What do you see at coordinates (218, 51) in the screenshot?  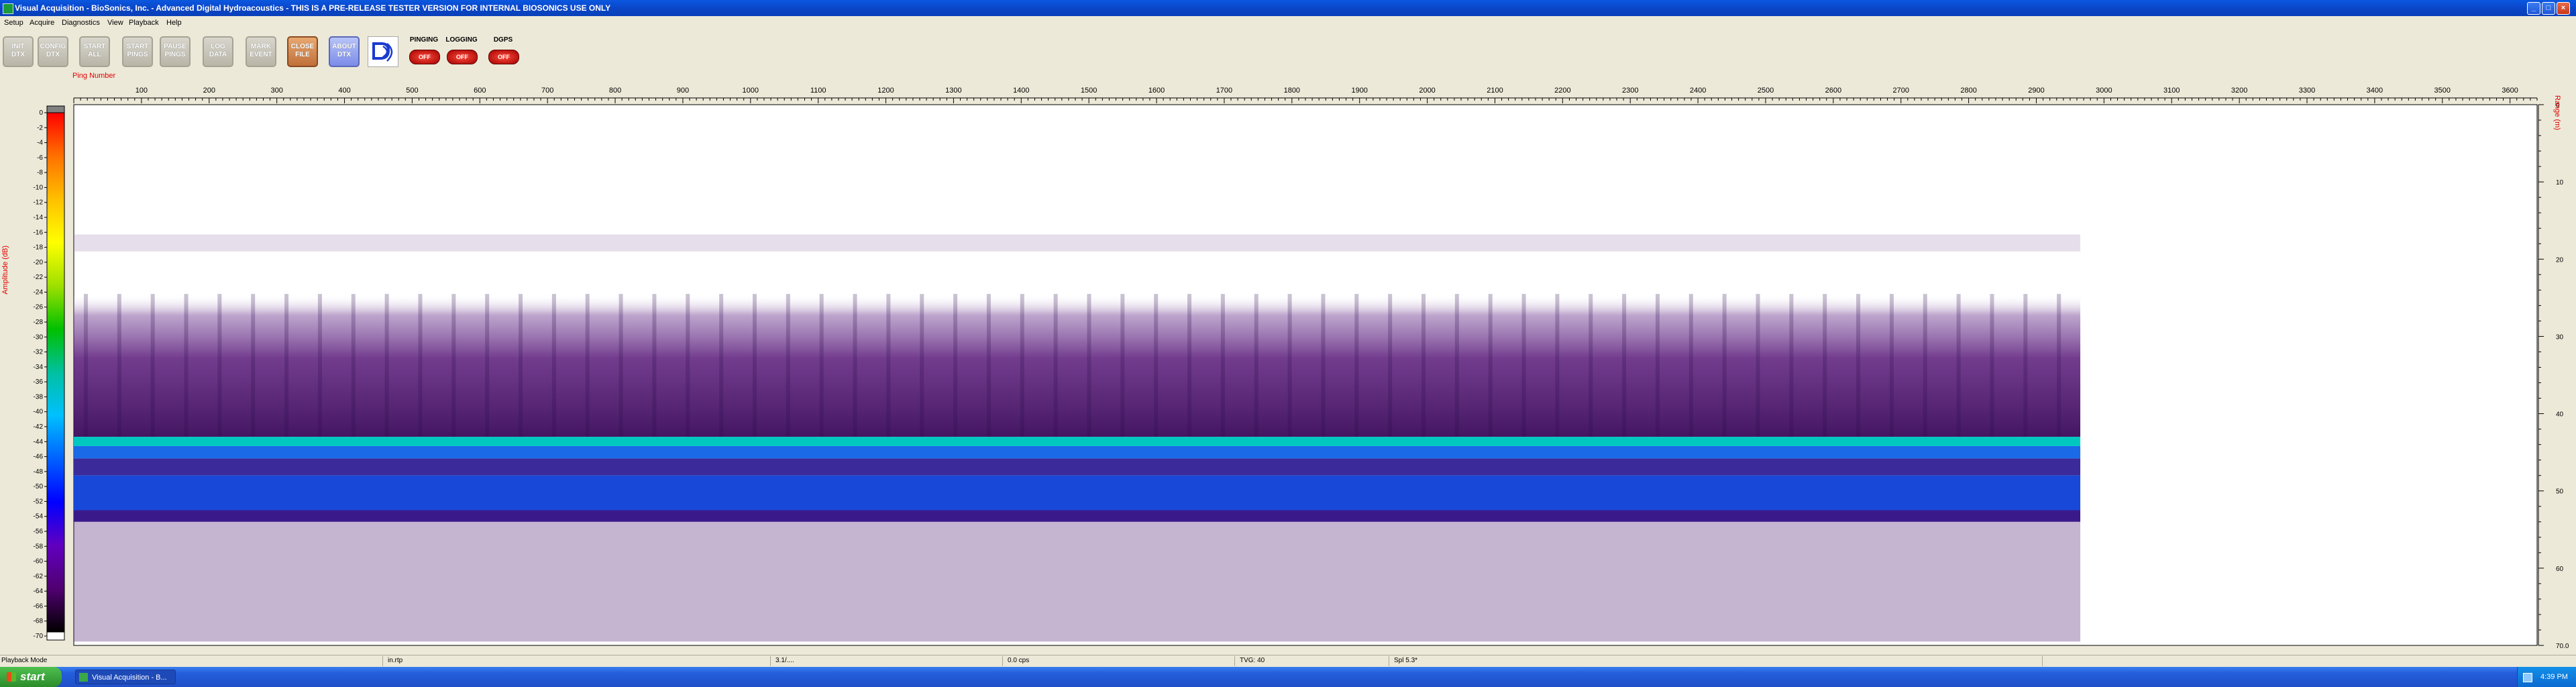 I see `log-data-button: LOG DATA` at bounding box center [218, 51].